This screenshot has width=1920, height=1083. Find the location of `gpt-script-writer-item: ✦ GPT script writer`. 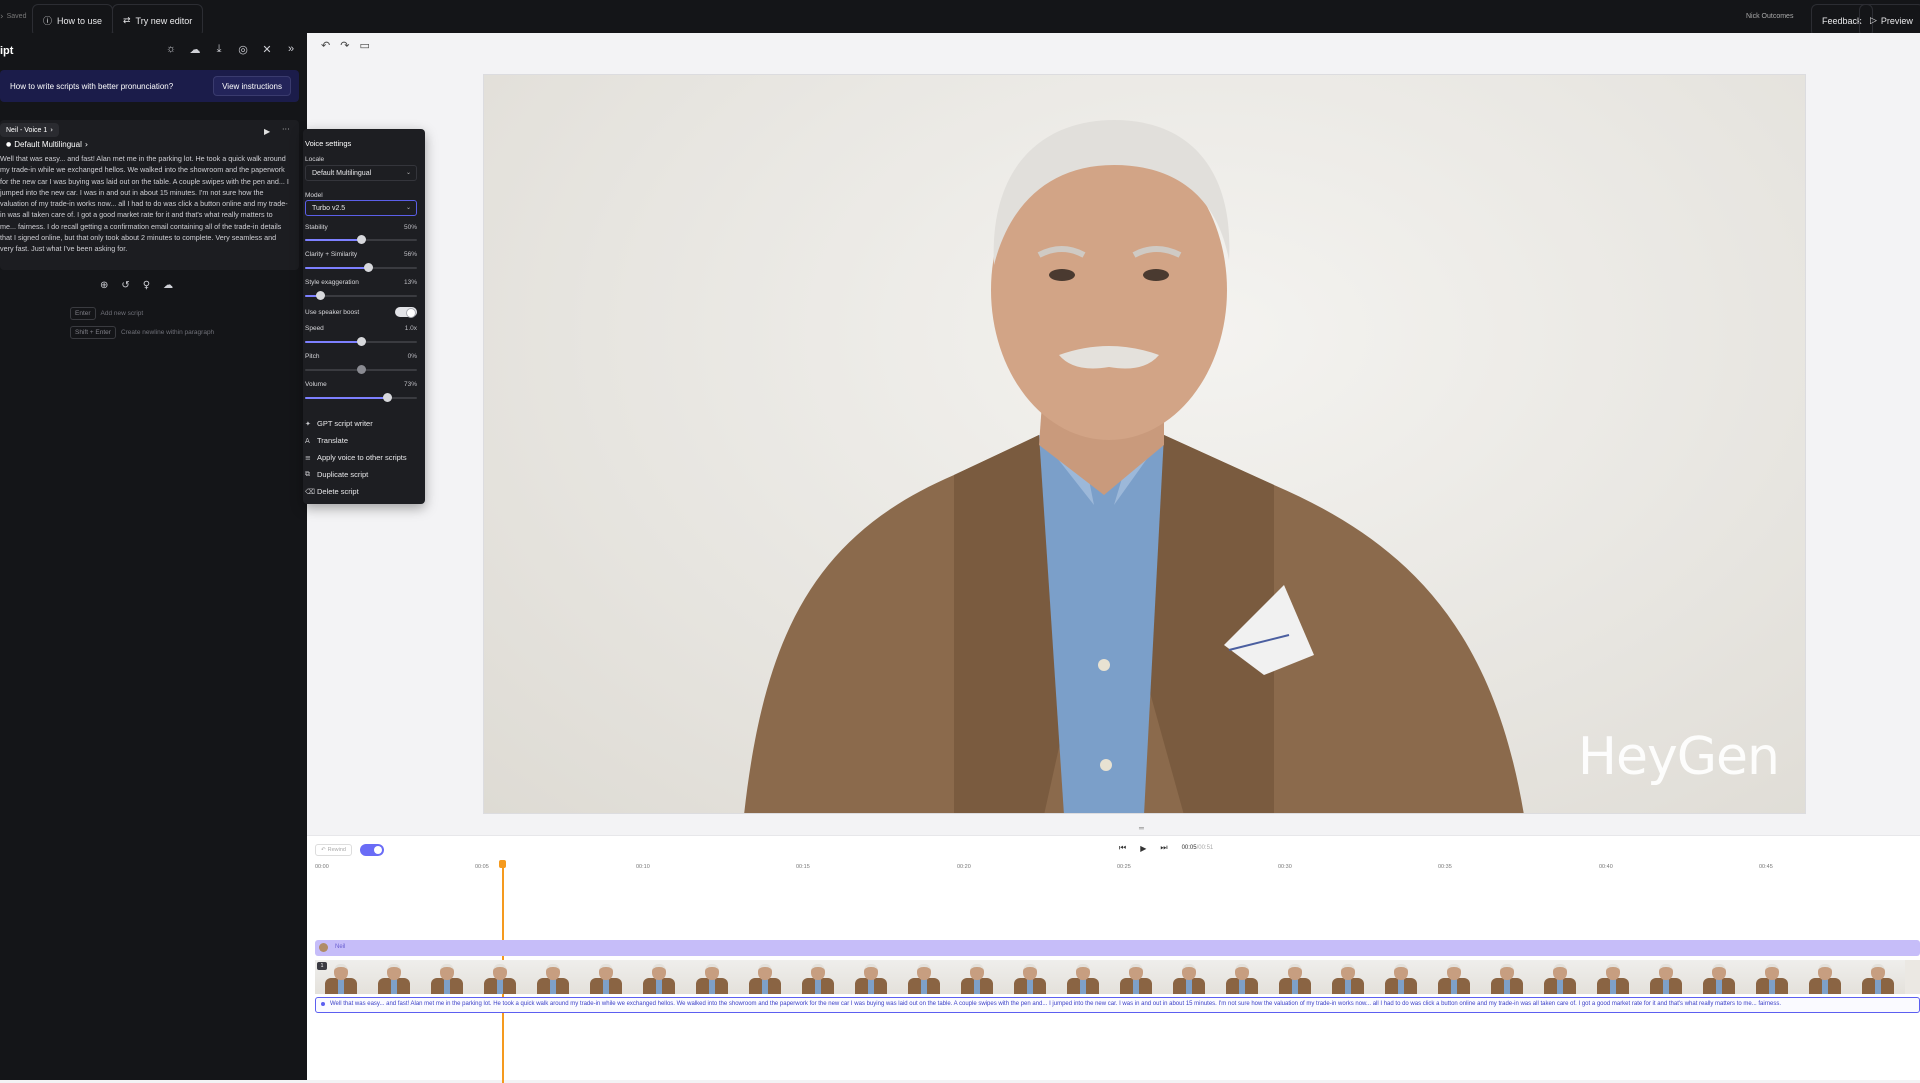

gpt-script-writer-item: ✦ GPT script writer is located at coordinates (339, 423).